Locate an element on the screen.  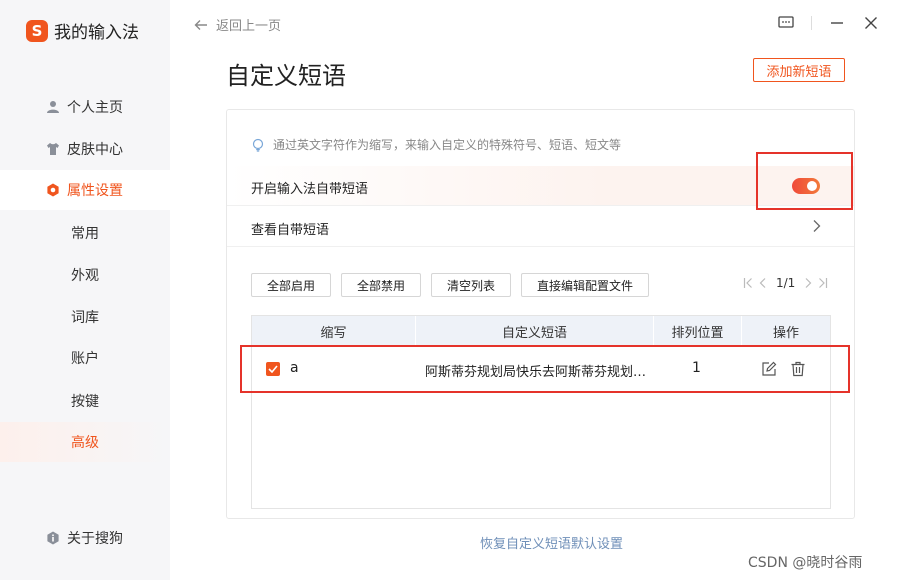
sidebar-subitem-account: 账户 is located at coordinates (85, 358).